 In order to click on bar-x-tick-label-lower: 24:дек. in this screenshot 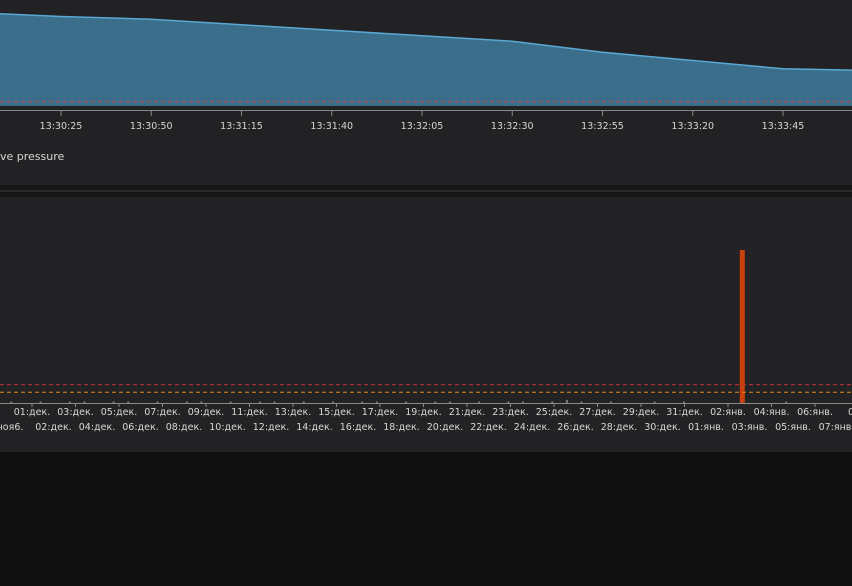, I will do `click(532, 427)`.